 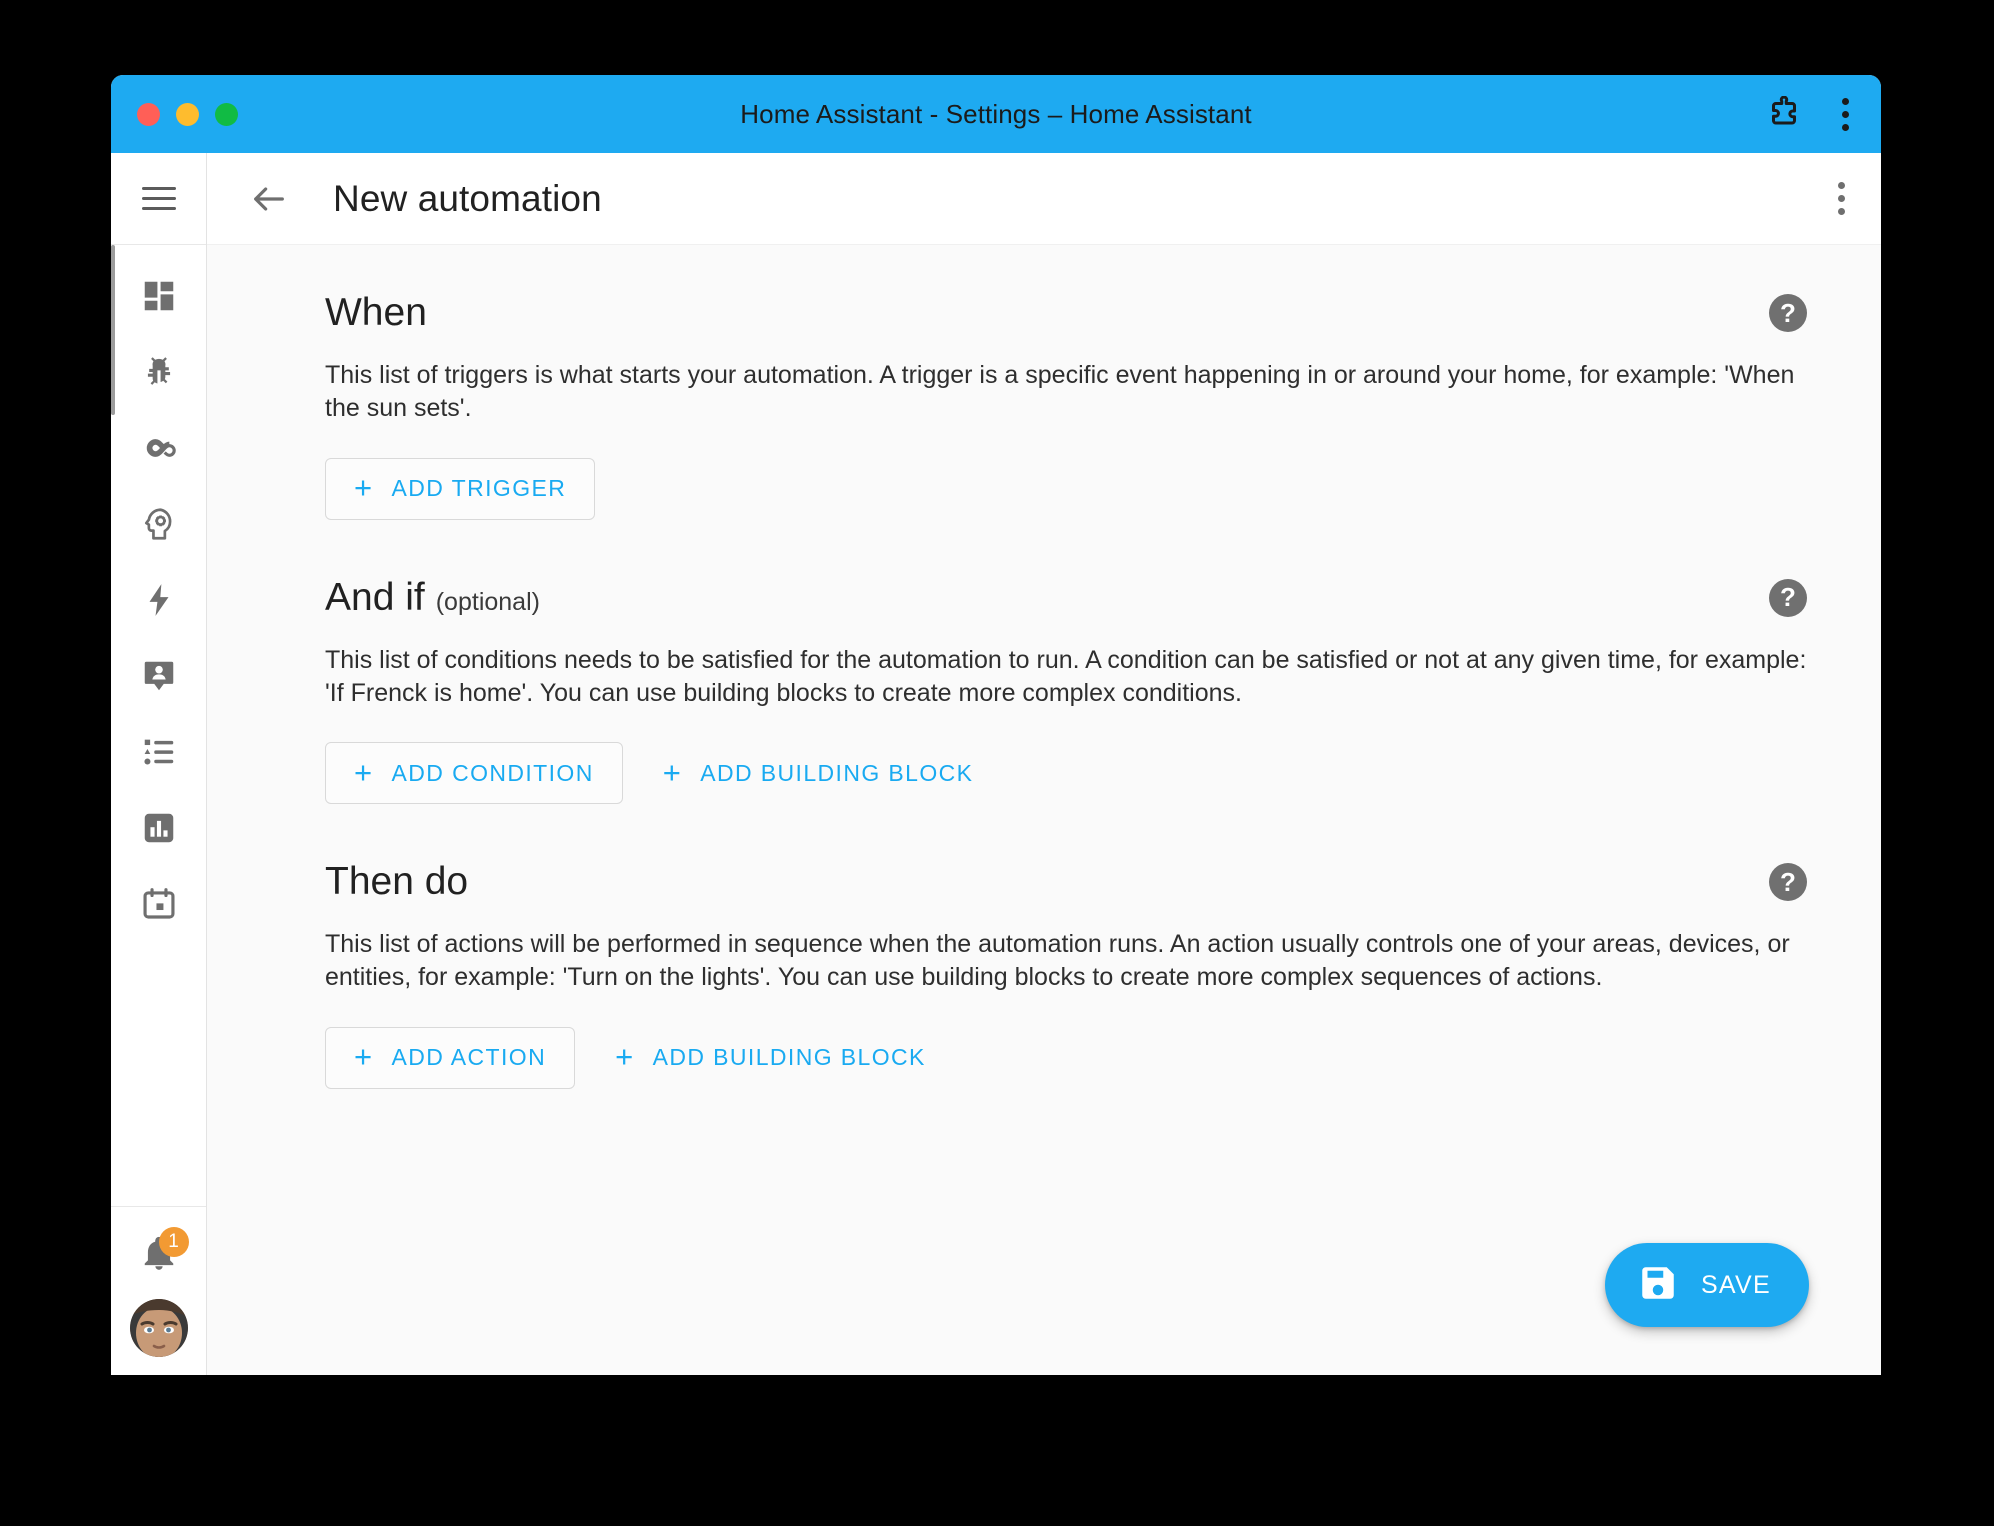 I want to click on overflow-menu-icon, so click(x=1841, y=198).